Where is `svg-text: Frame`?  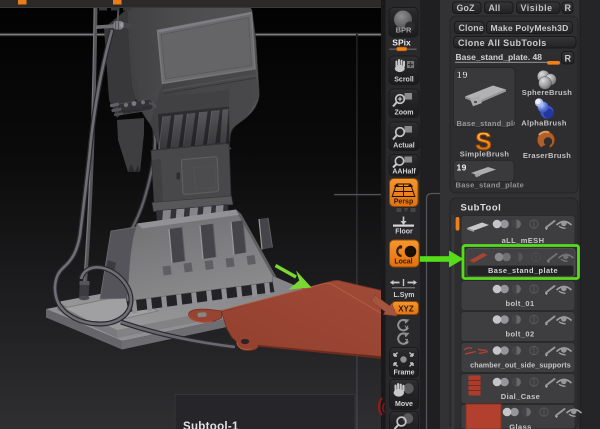 svg-text: Frame is located at coordinates (403, 373).